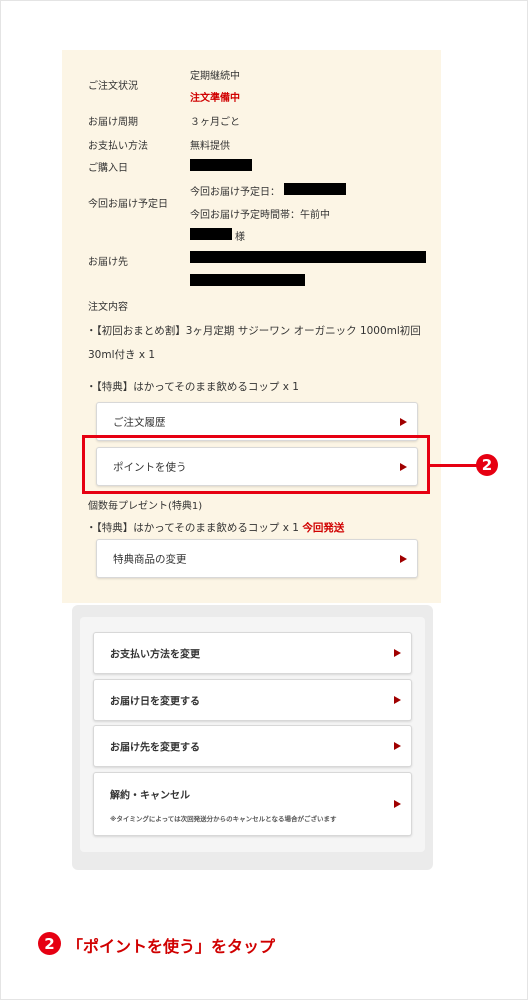 The image size is (528, 1000). I want to click on cancel-note: ※タイミングによっては次回発送分からのキャンセルとなる場合がございます, so click(223, 819).